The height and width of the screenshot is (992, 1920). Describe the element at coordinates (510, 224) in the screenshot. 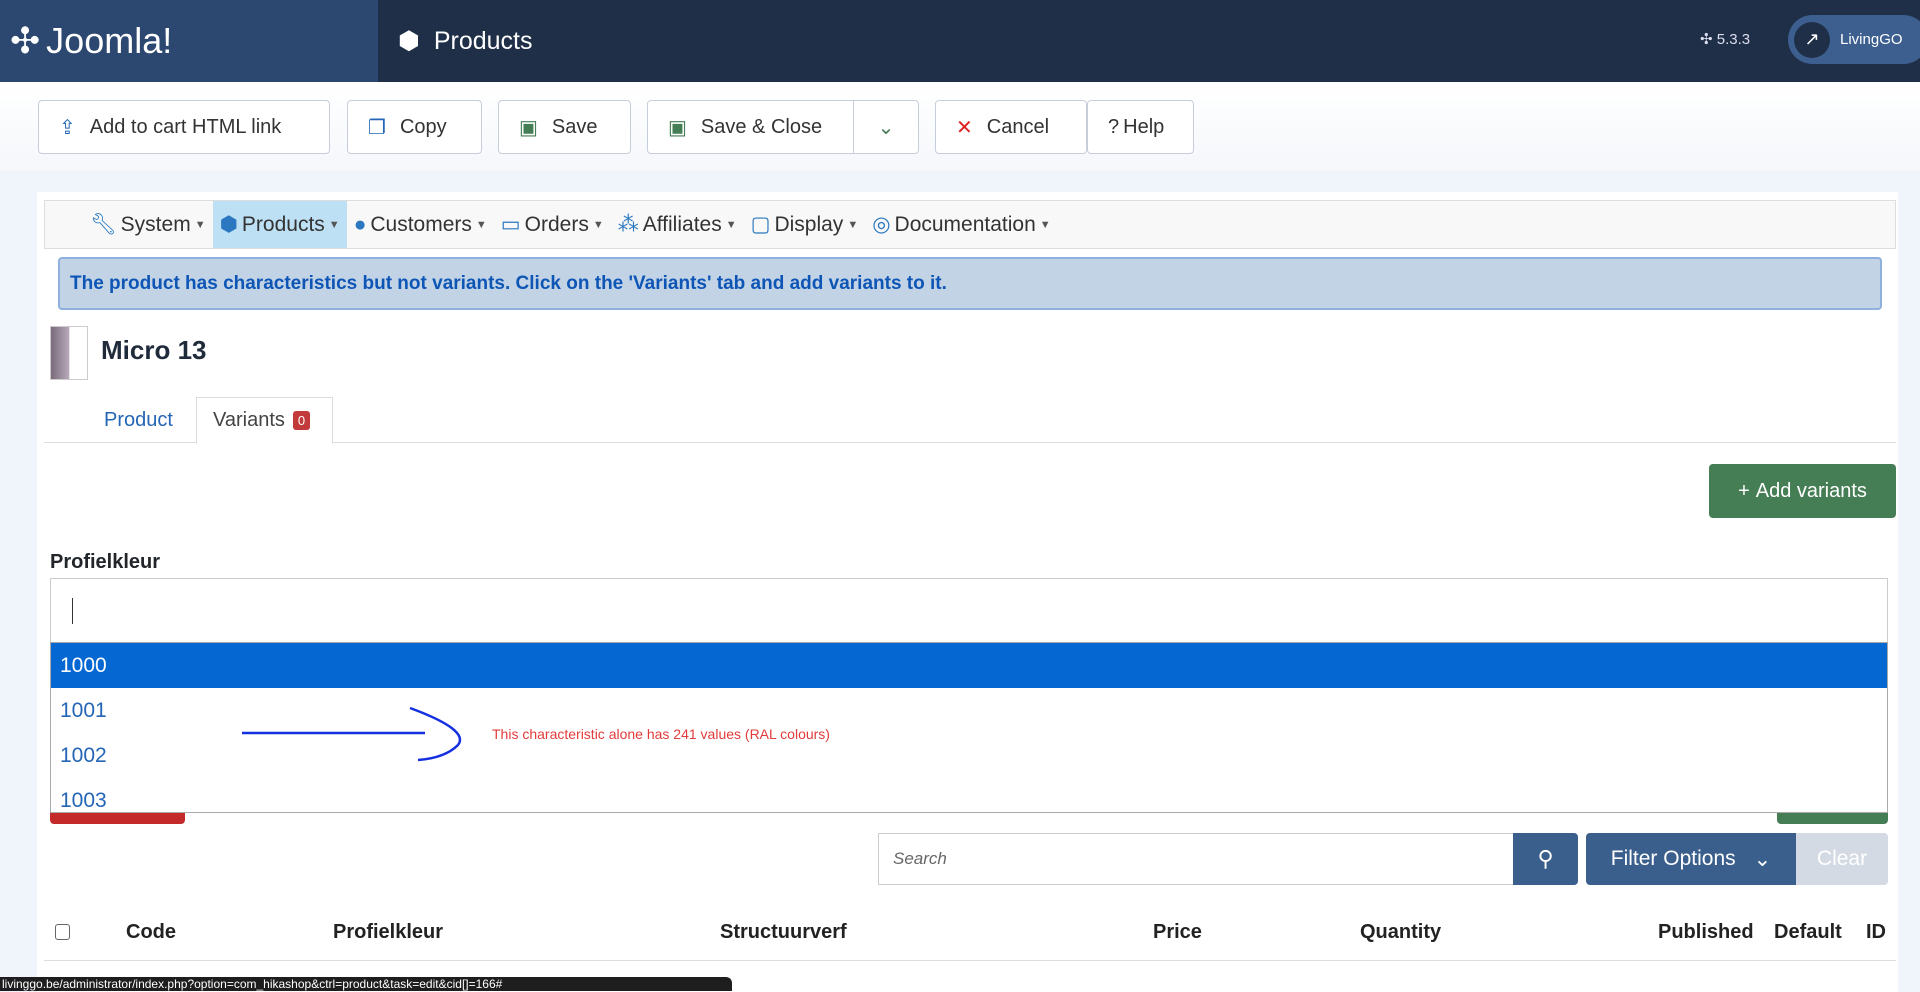

I see `credit-card-icon: ▭` at that location.